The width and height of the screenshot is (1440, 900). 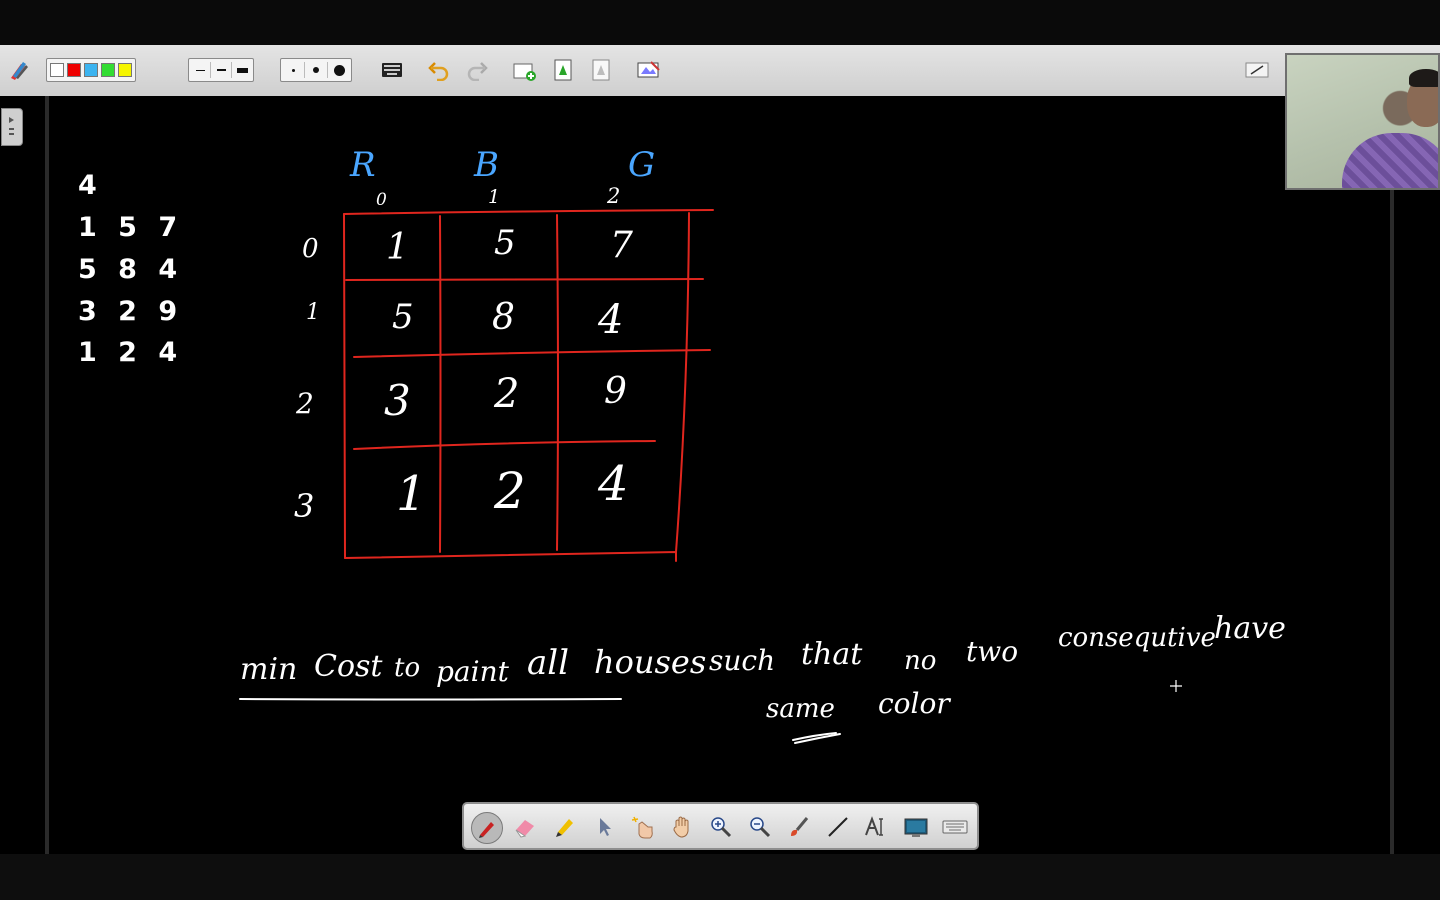 What do you see at coordinates (548, 663) in the screenshot?
I see `problem-word: all` at bounding box center [548, 663].